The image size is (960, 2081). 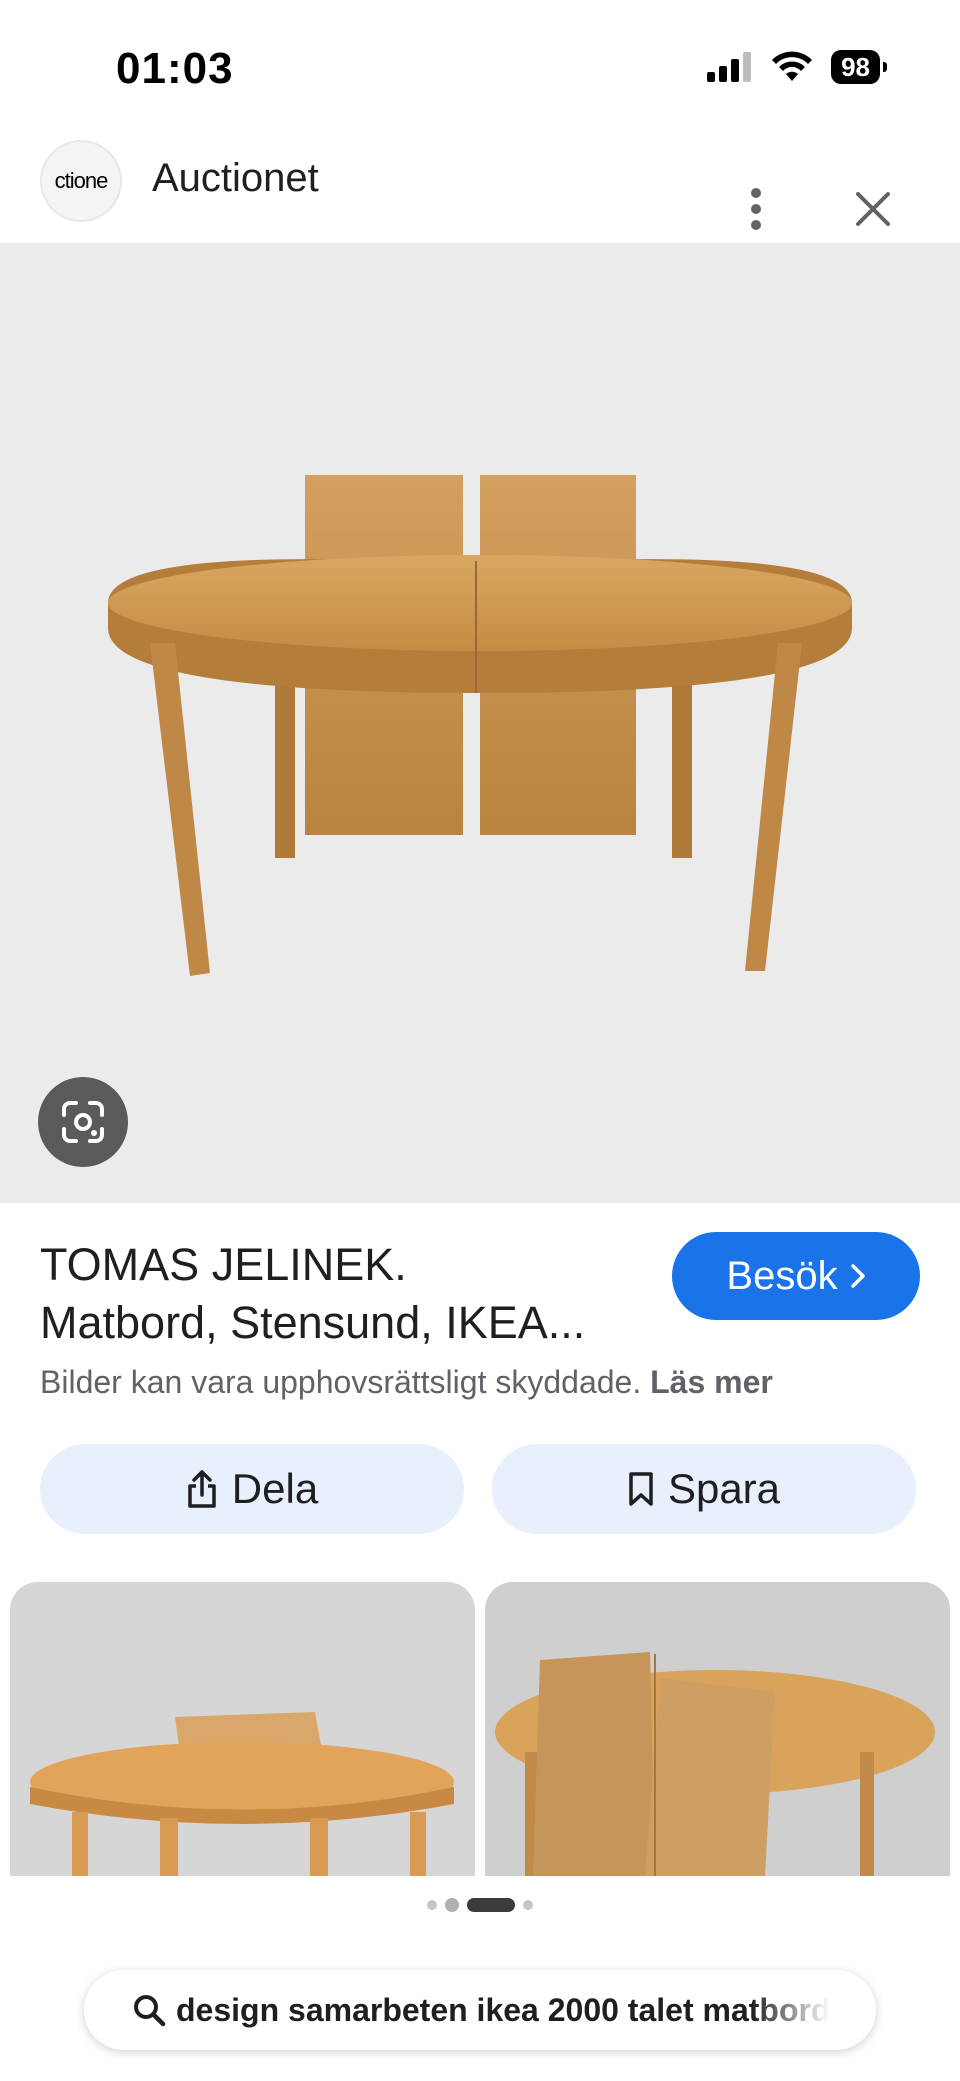 I want to click on status-bar: 01:03 98, so click(x=480, y=70).